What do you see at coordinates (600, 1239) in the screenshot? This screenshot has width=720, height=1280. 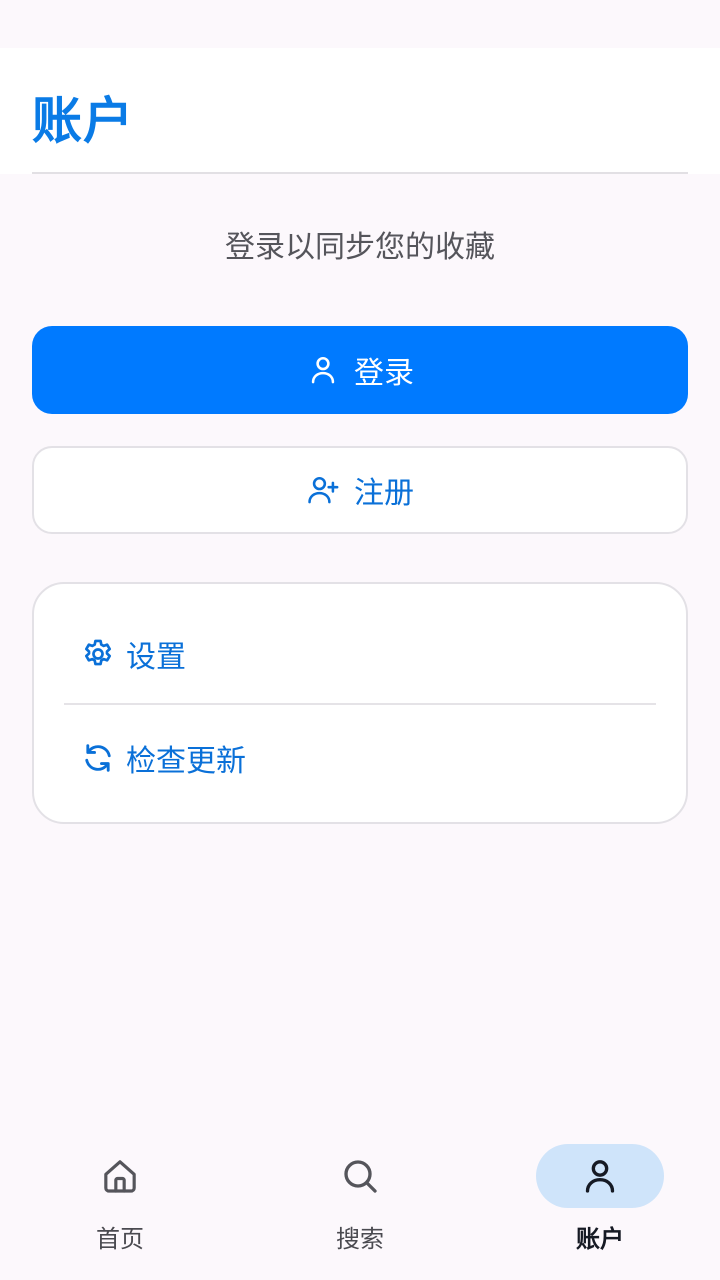 I see `nav-account-label: 账户` at bounding box center [600, 1239].